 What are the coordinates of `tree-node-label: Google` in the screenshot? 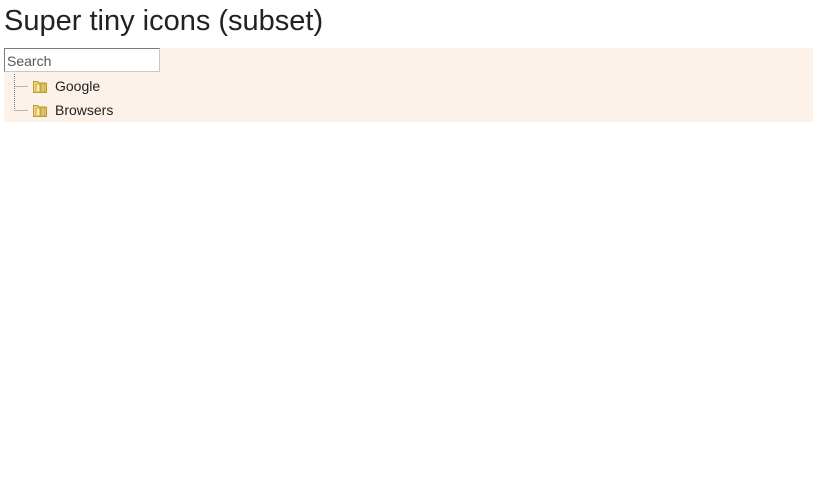 It's located at (78, 86).